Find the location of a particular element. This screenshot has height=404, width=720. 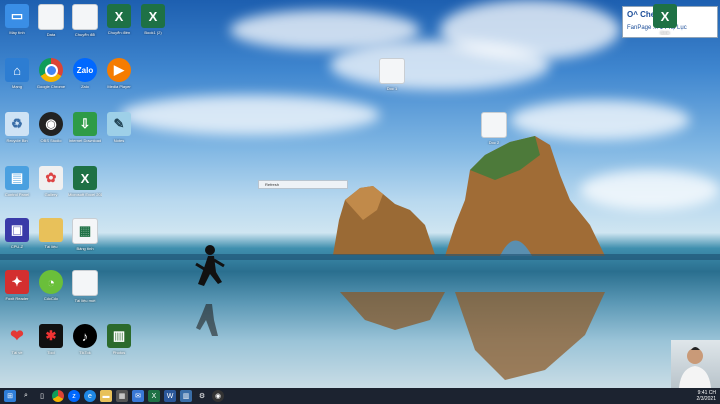

desktop-icon-tai-ve: ❤ Tải về is located at coordinates (17, 339).